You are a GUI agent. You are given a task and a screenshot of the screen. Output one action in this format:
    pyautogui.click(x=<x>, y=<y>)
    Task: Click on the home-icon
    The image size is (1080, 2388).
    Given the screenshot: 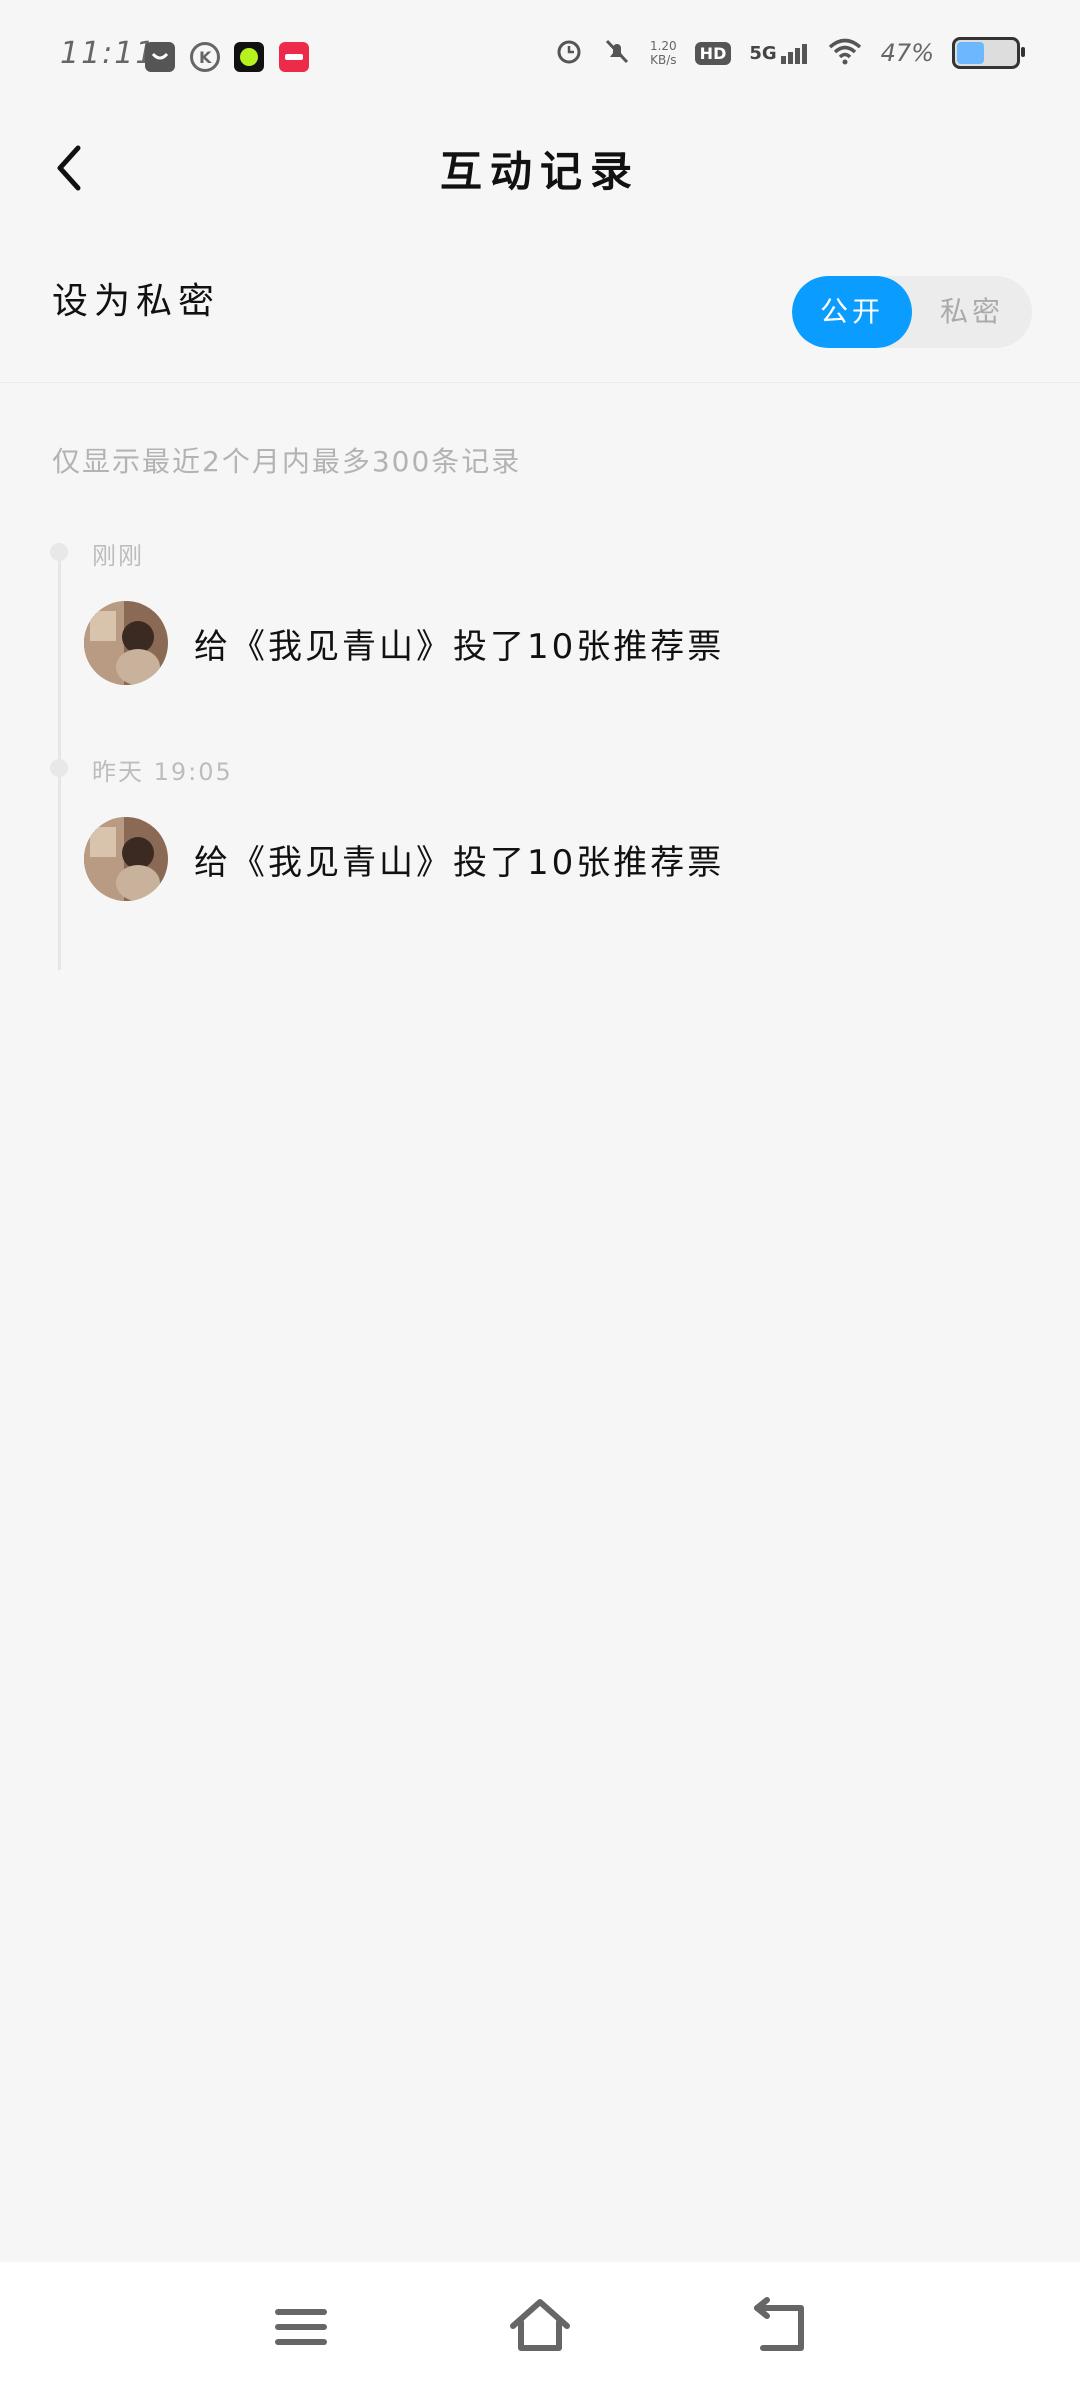 What is the action you would take?
    pyautogui.click(x=540, y=2327)
    